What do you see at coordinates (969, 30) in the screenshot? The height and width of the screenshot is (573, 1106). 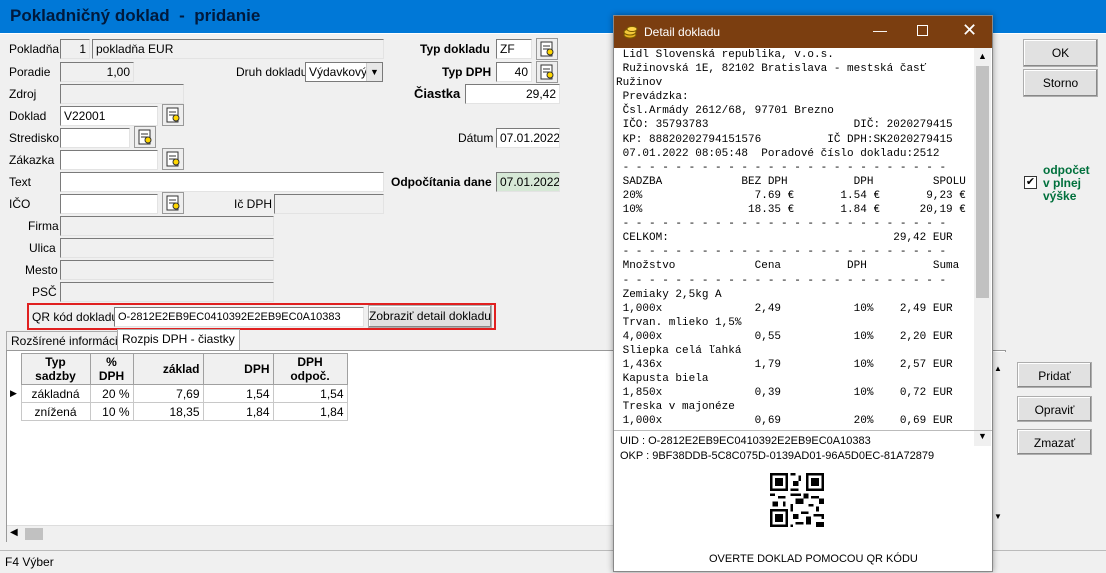 I see `close-icon: ✕` at bounding box center [969, 30].